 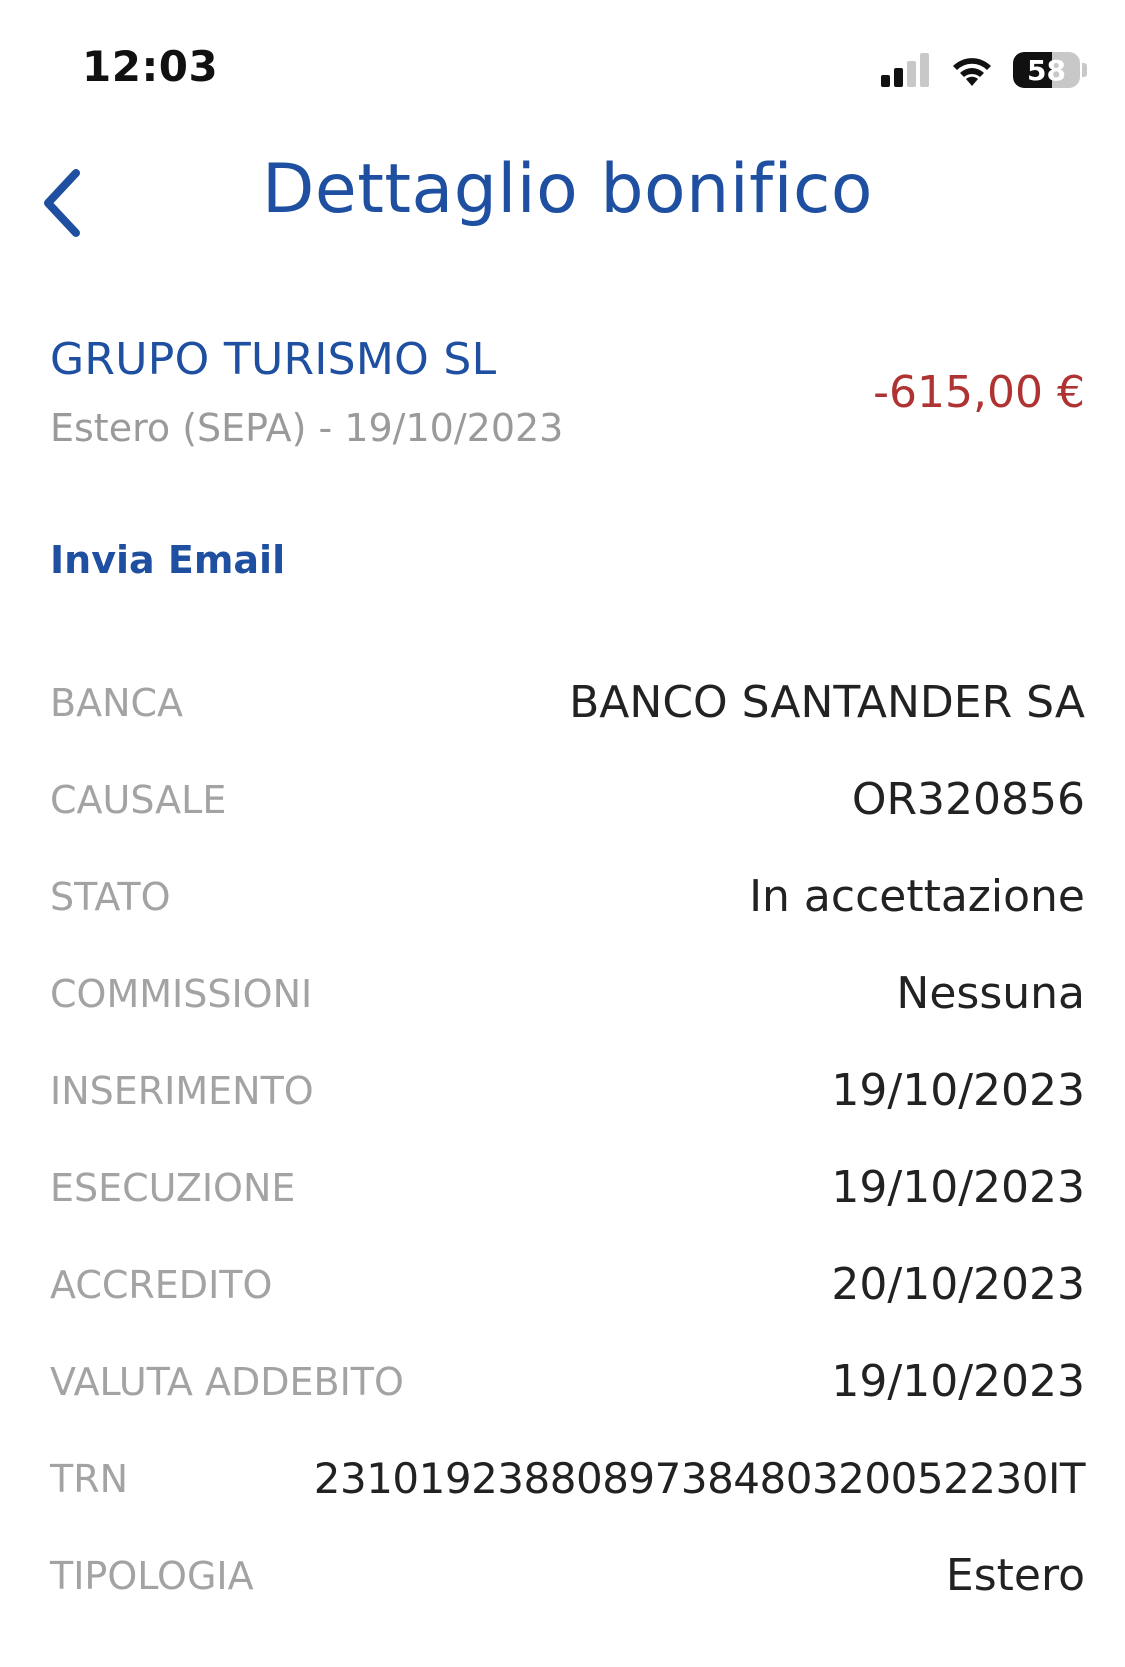 I want to click on nav-bar: Dettaglio bonifico, so click(x=562, y=200).